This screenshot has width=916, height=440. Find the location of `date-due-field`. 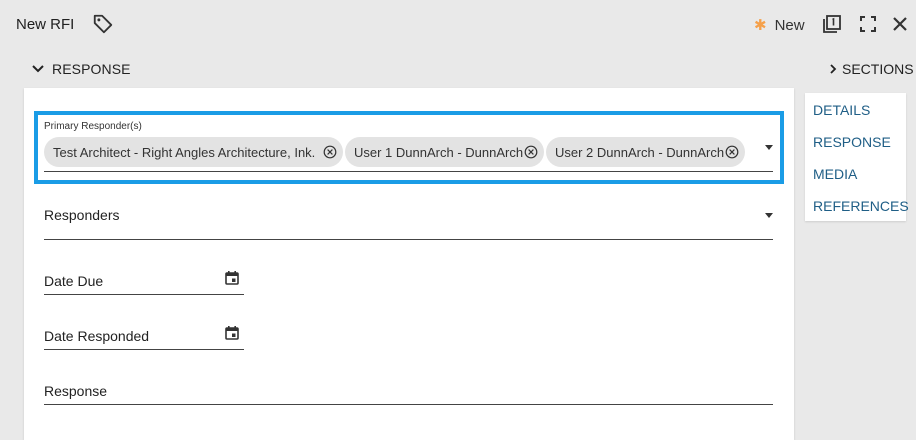

date-due-field is located at coordinates (144, 294).